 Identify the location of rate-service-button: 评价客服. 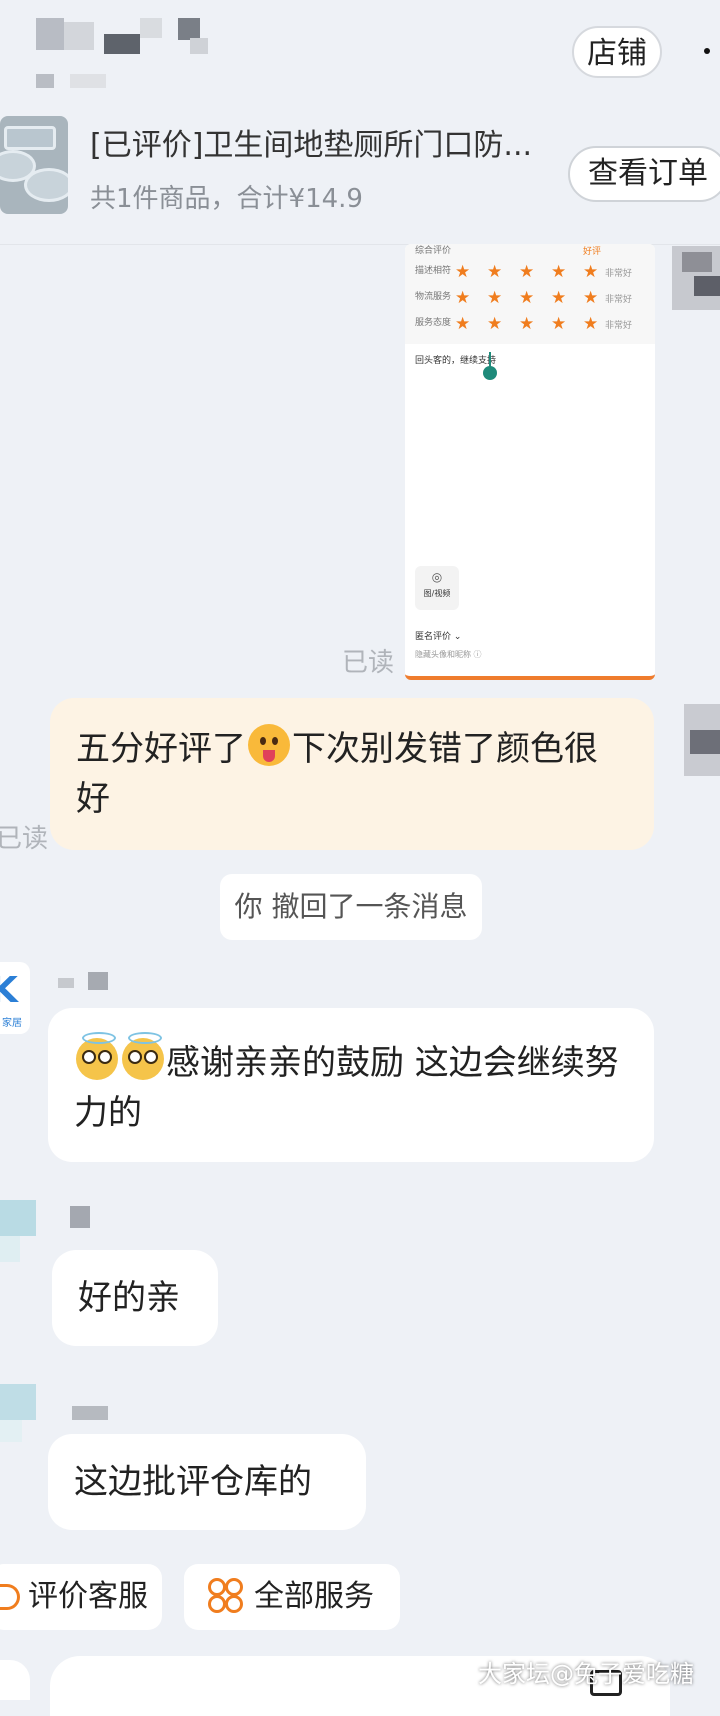
(81, 1597).